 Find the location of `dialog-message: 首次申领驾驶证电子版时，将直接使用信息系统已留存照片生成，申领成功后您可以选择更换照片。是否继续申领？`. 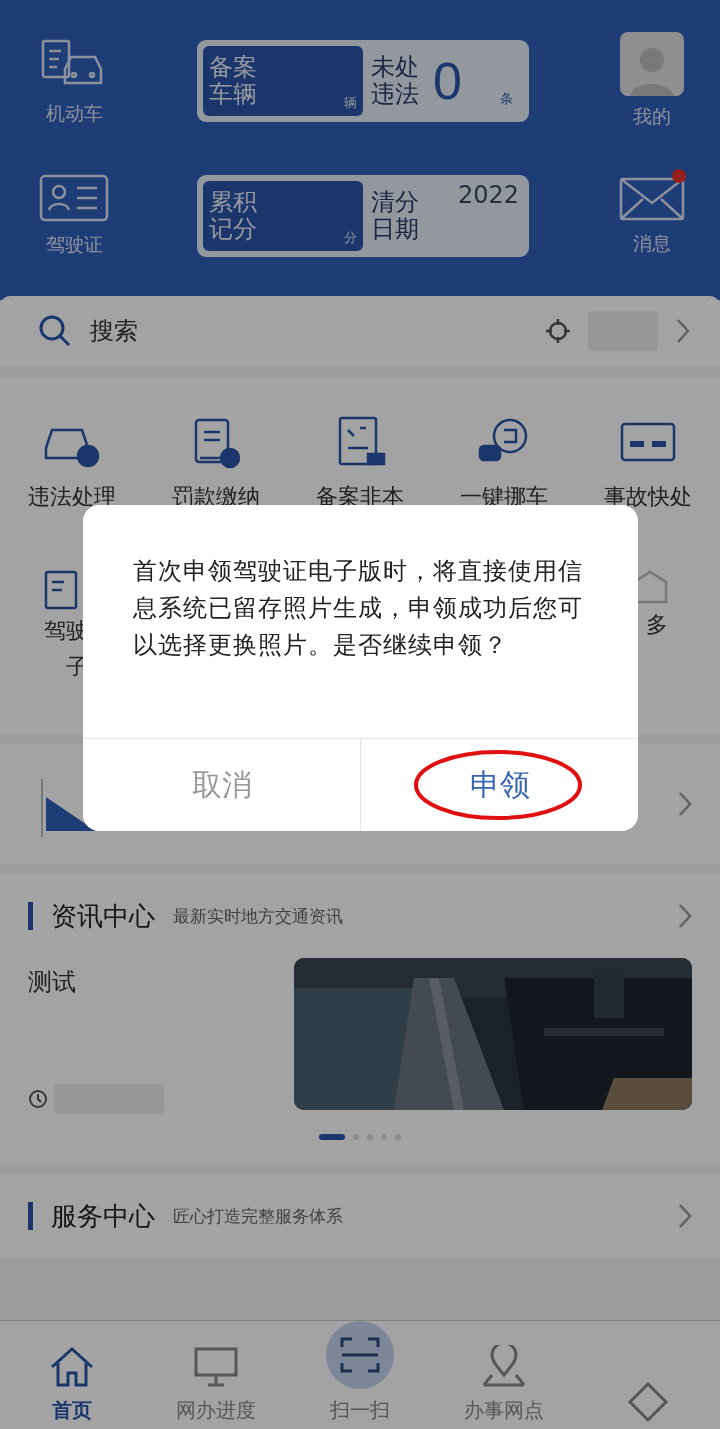

dialog-message: 首次申领驾驶证电子版时，将直接使用信息系统已留存照片生成，申领成功后您可以选择更换照片。是否继续申领？ is located at coordinates (358, 608).